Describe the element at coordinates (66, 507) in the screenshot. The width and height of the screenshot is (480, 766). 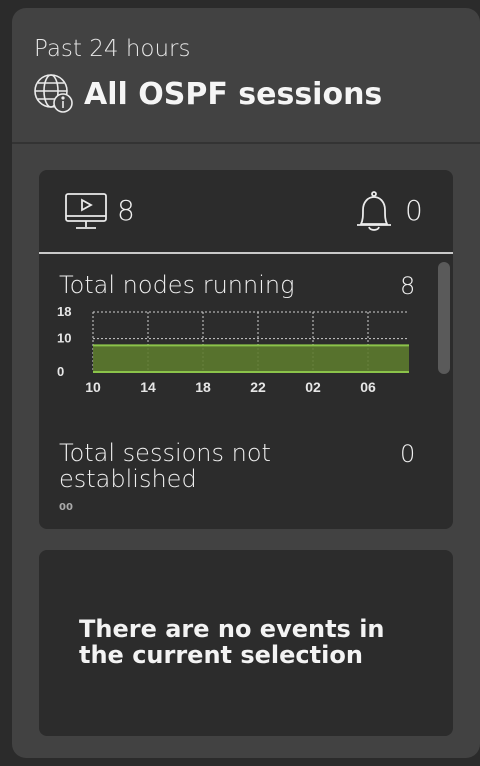
I see `next-chart-tick: 00` at that location.